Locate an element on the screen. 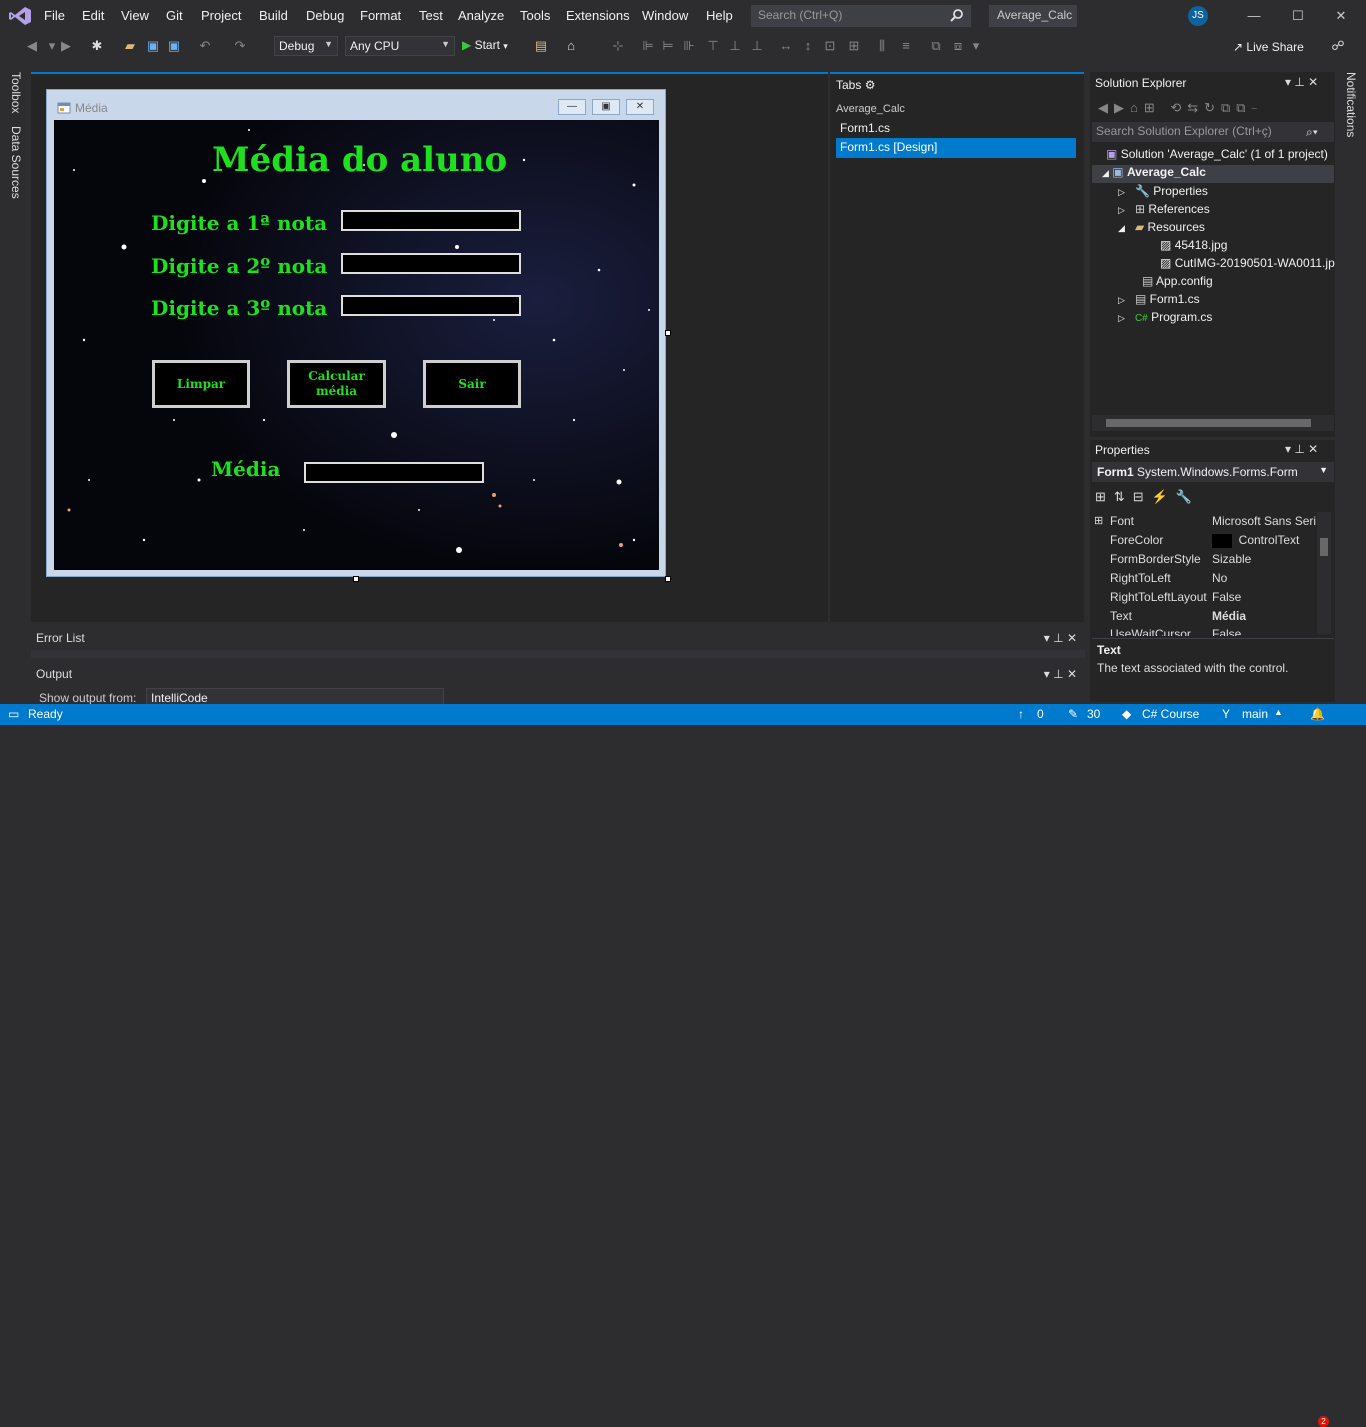  tree-item-app-config: ▤ App.config is located at coordinates (1177, 281).